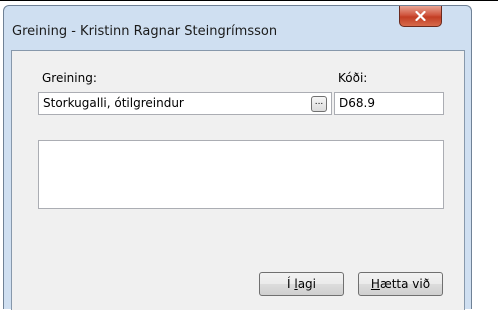 The height and width of the screenshot is (310, 498). I want to click on title-bar: Greining - Kristinn Ragnar Steingrímsson, so click(237, 28).